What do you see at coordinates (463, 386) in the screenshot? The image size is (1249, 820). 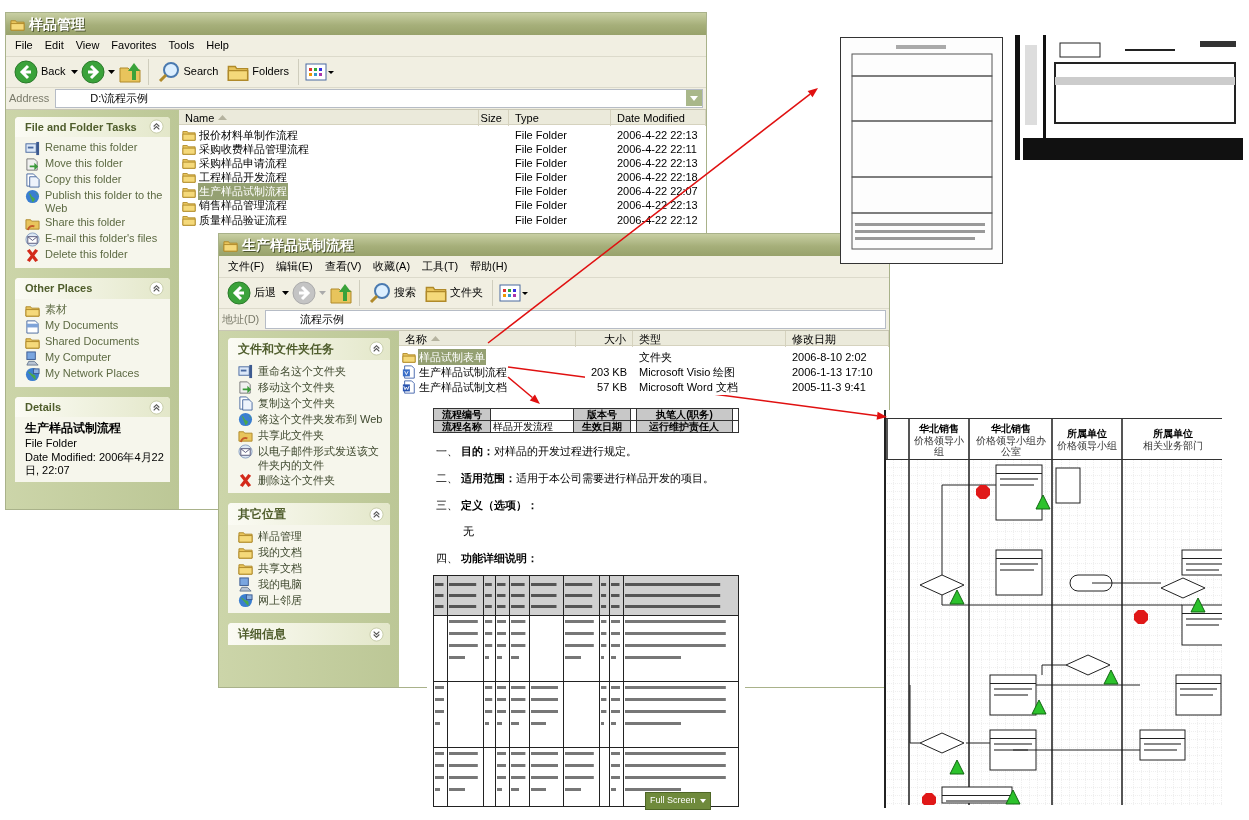 I see `file-name: 生产样品试制文档` at bounding box center [463, 386].